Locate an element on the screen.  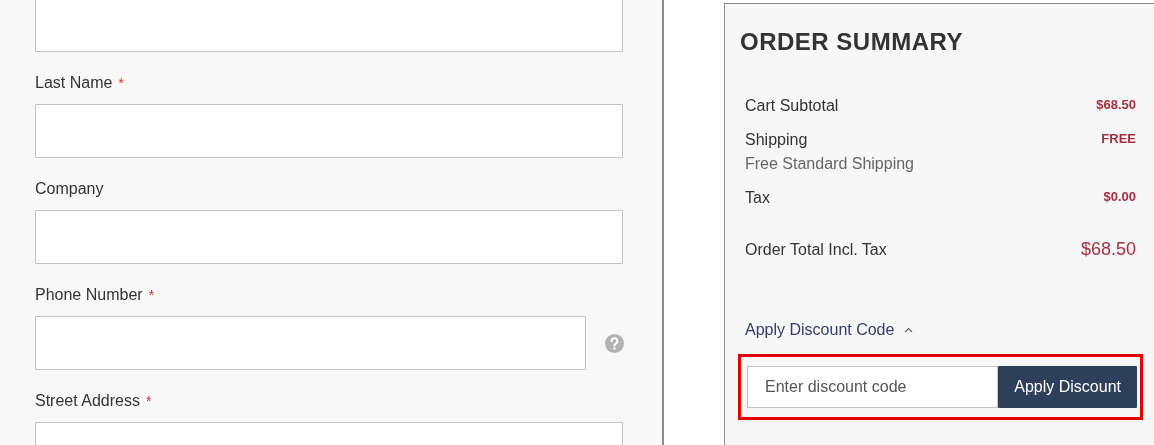
field-label: Street Address is located at coordinates (87, 401).